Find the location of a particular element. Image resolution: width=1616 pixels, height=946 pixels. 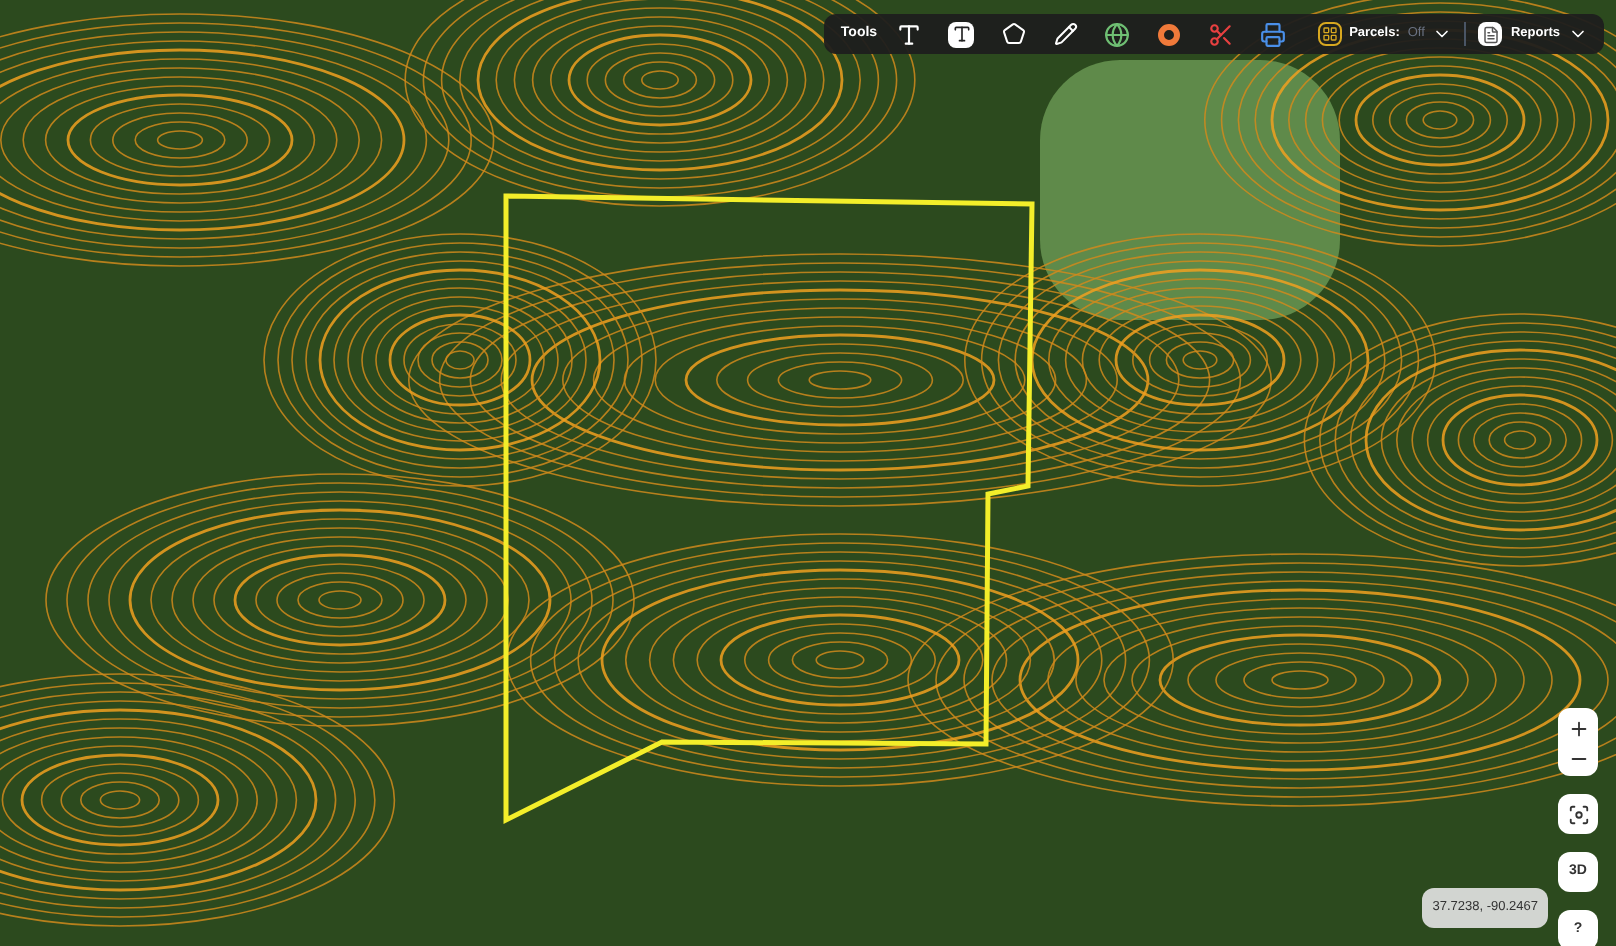

document-icon is located at coordinates (1490, 34).